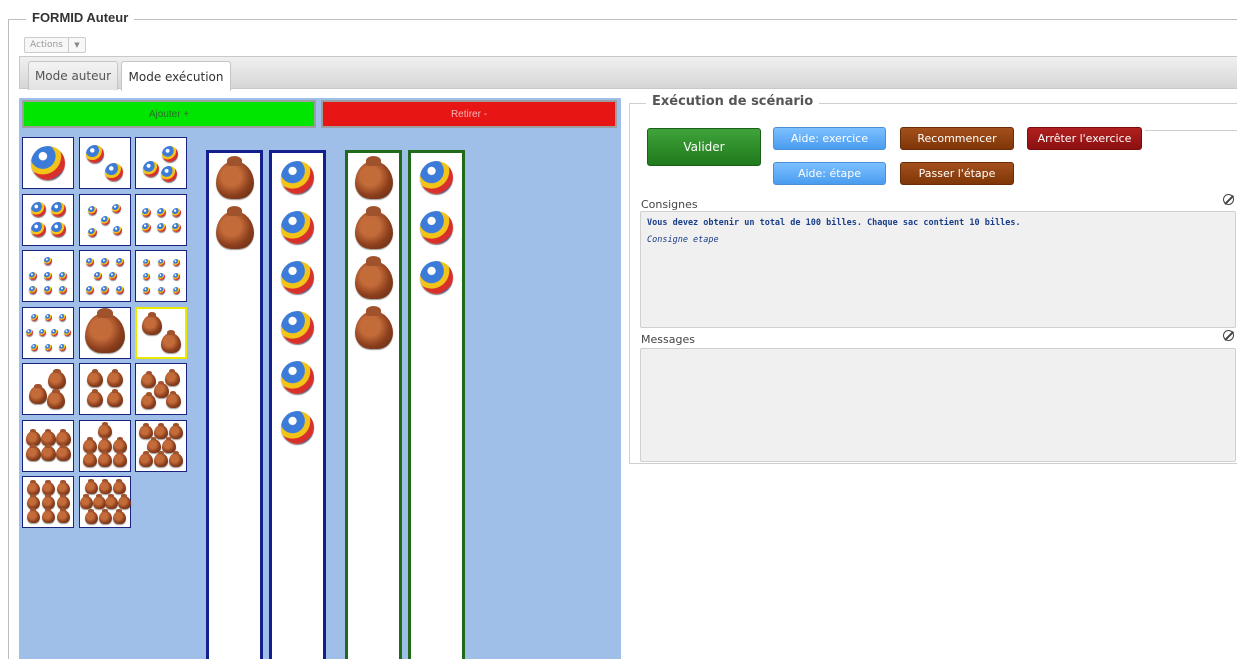 This screenshot has height=659, width=1237. Describe the element at coordinates (77, 45) in the screenshot. I see `chevron-down-icon: ▼` at that location.